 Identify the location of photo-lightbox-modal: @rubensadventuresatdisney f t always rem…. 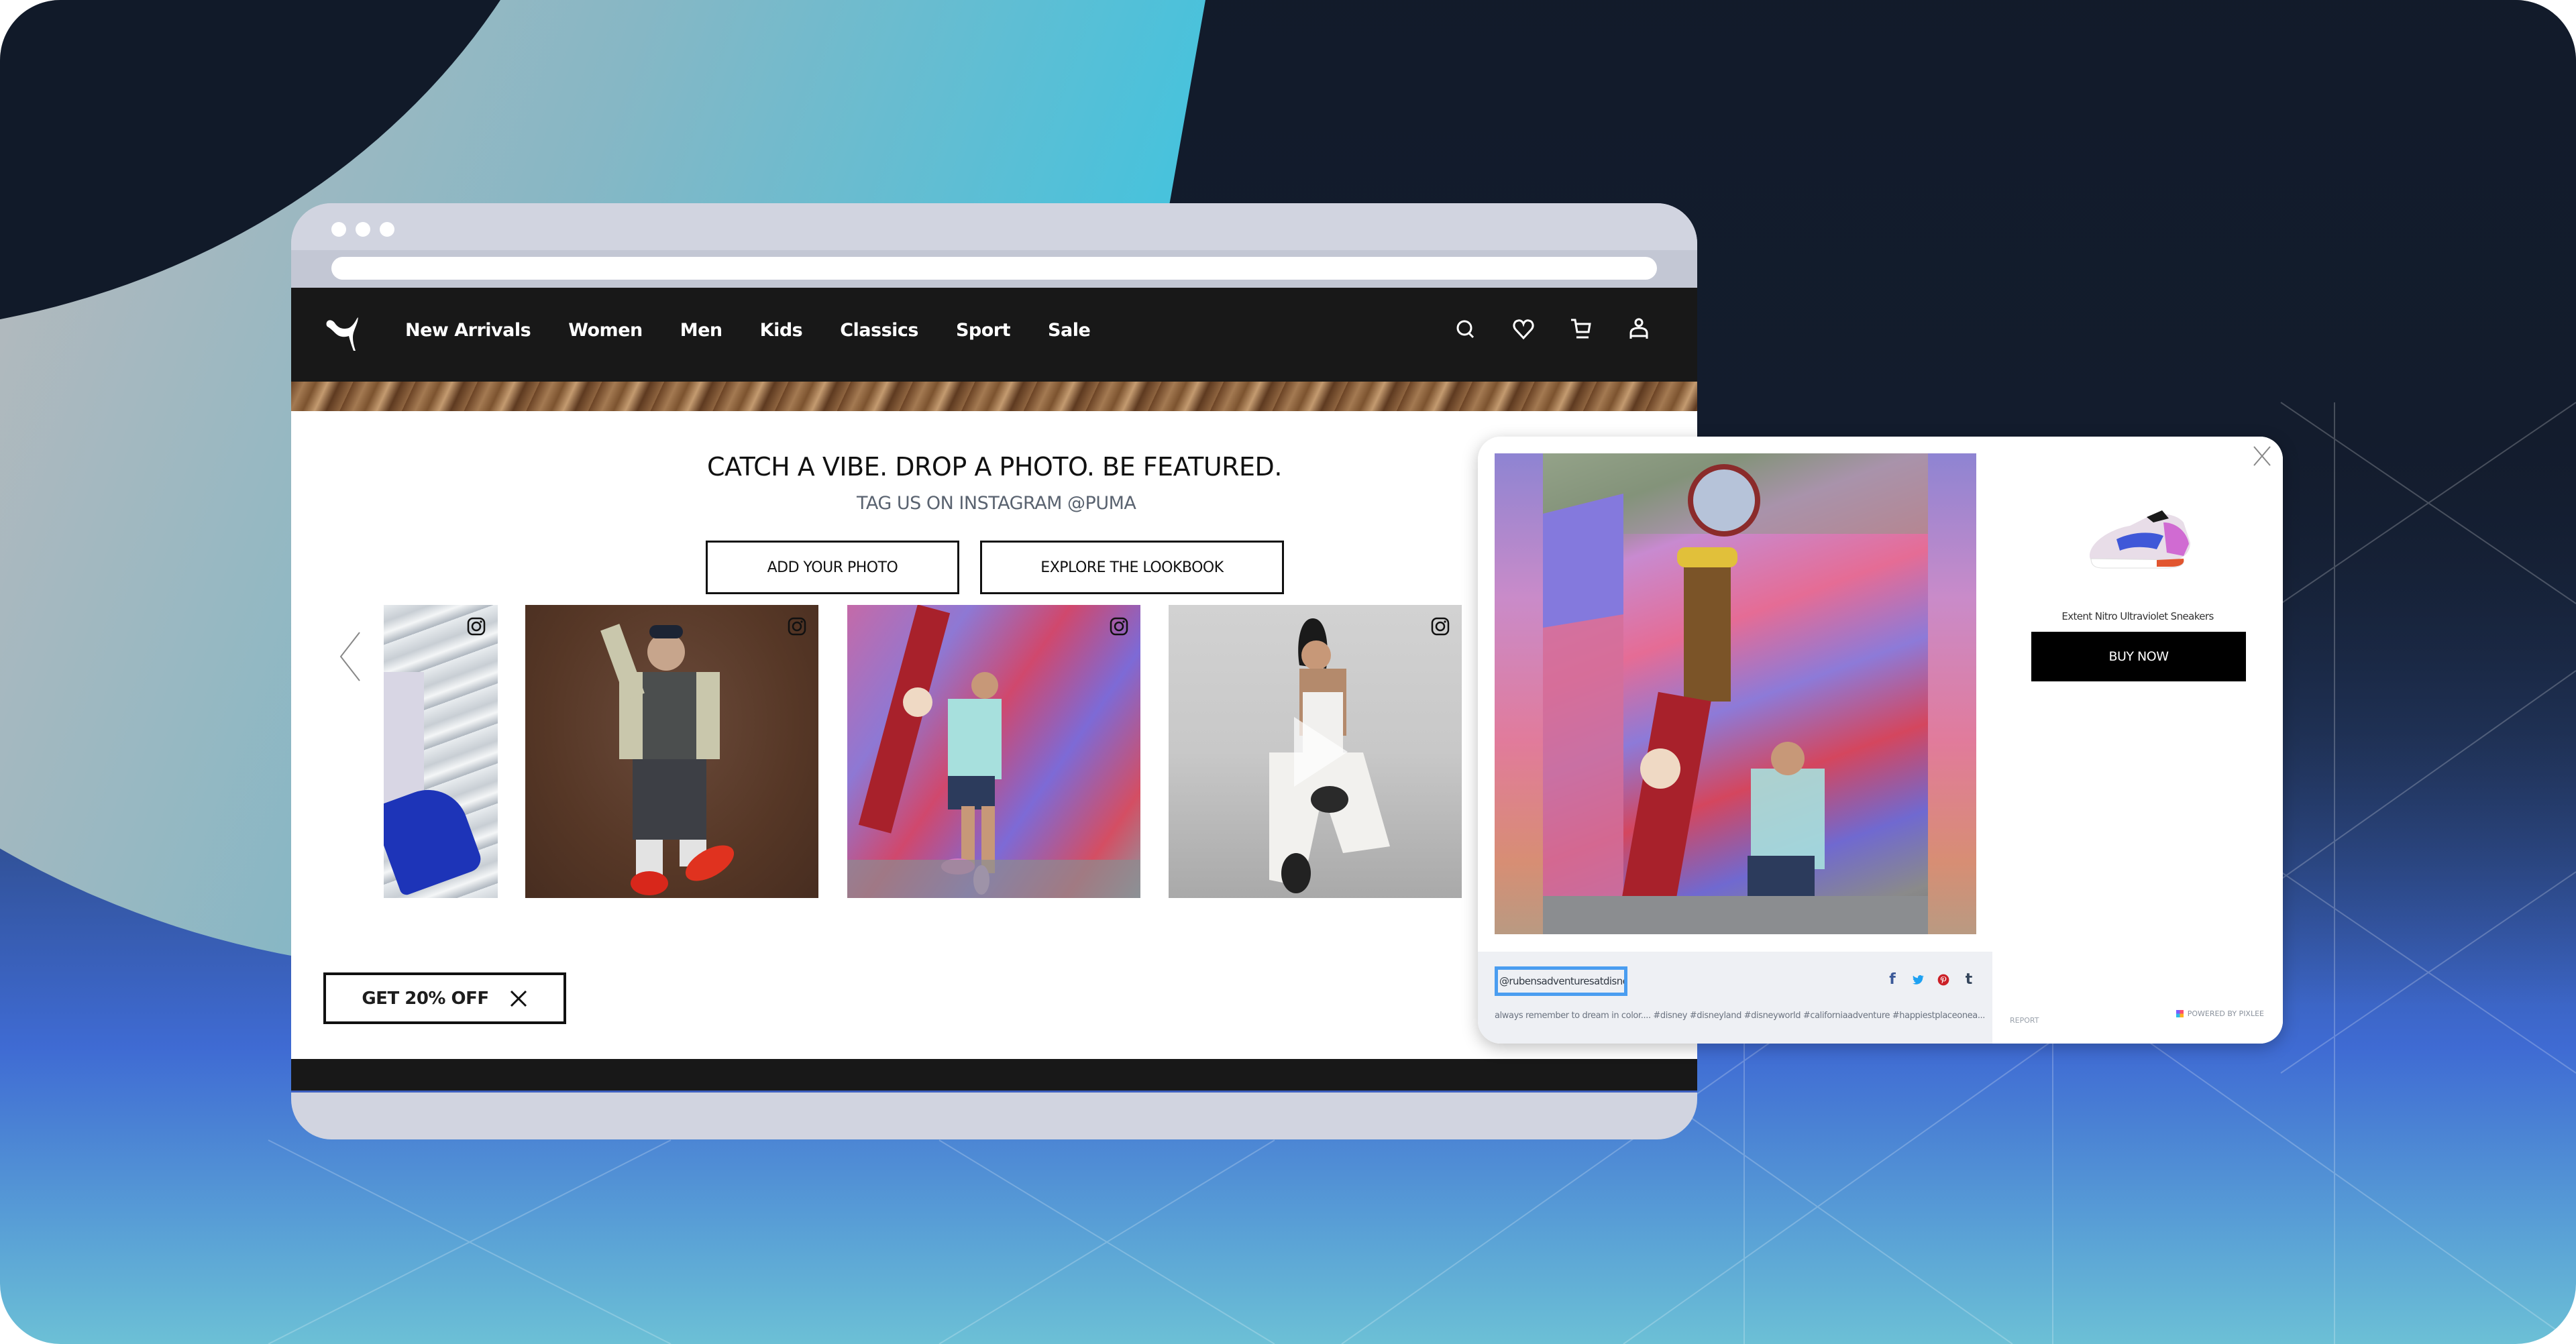
(1880, 740).